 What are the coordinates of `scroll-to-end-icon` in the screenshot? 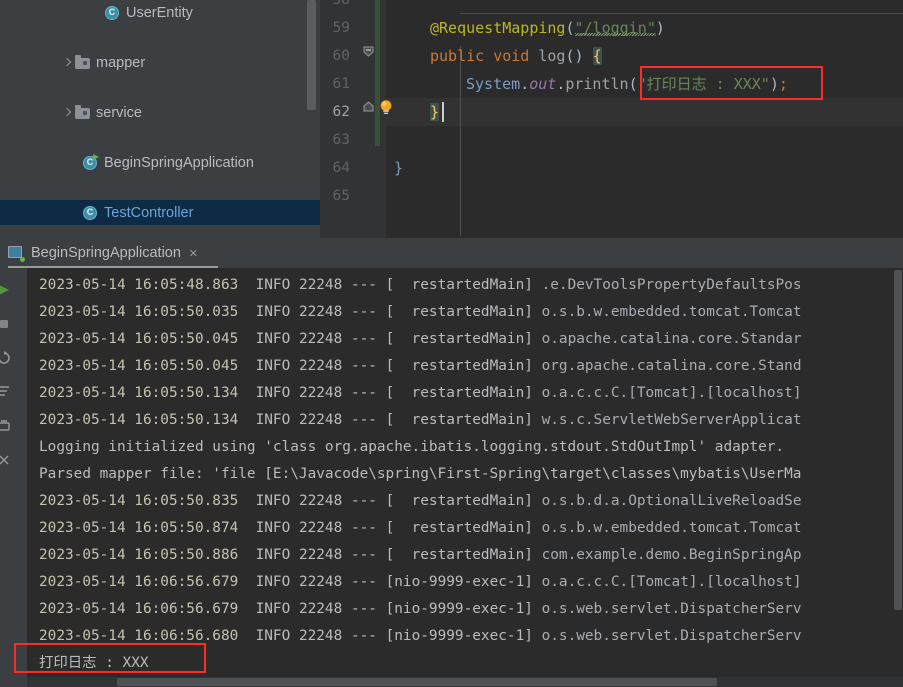 It's located at (6, 392).